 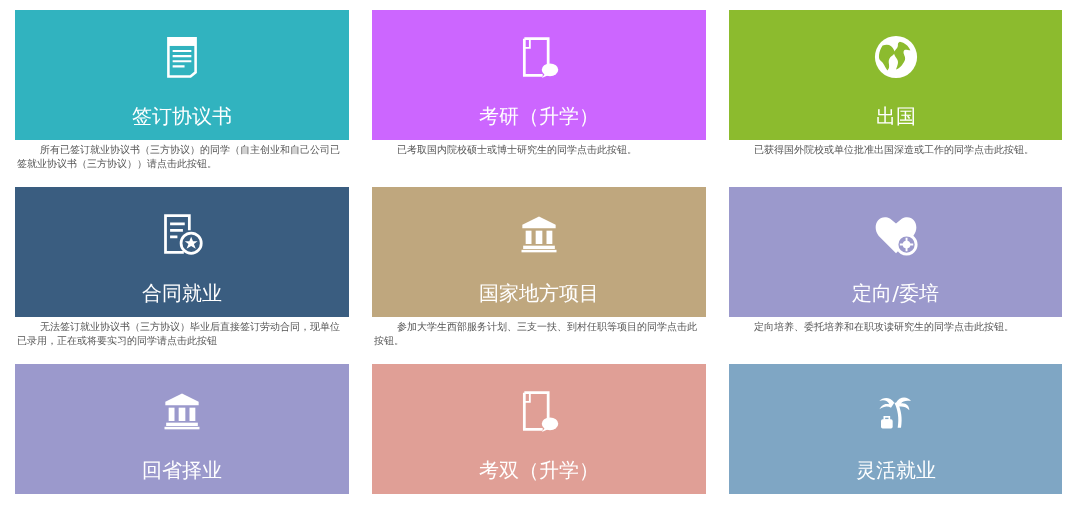 What do you see at coordinates (884, 327) in the screenshot?
I see `description-text: 定向培养、委托培养和在职攻读研究生的同学点击此按钮。` at bounding box center [884, 327].